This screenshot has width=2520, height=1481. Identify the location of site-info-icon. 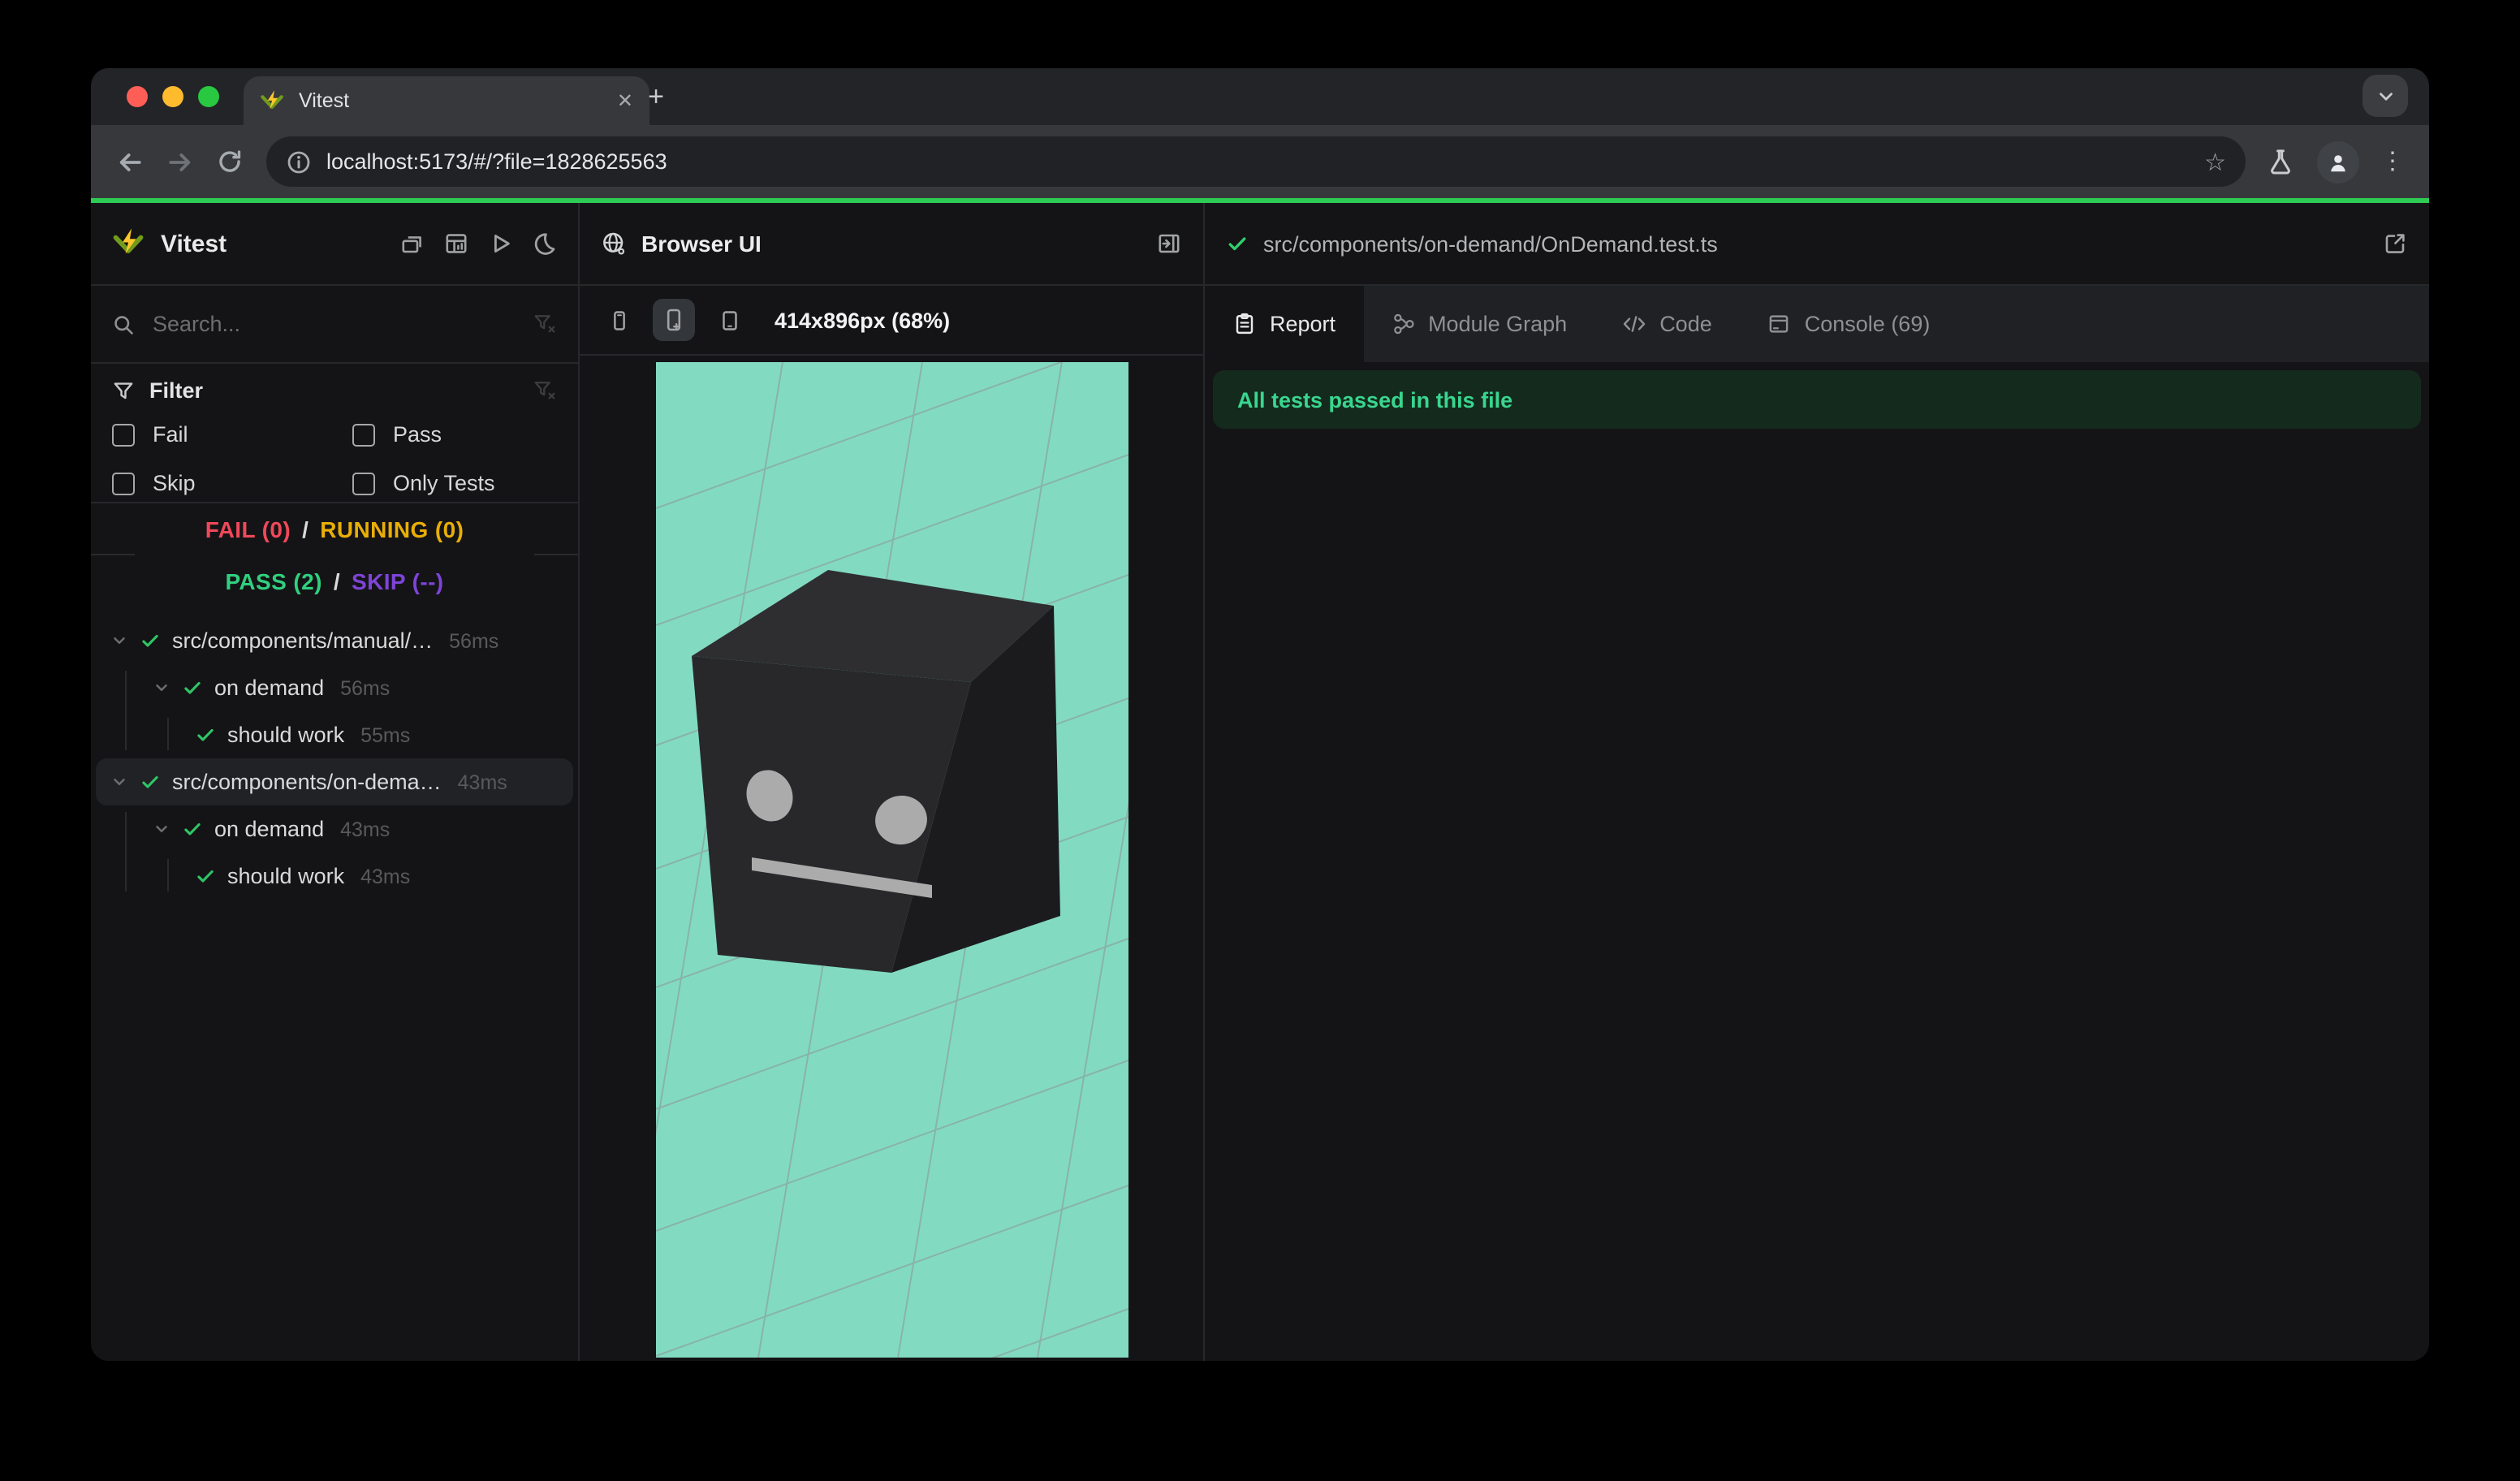
(299, 162).